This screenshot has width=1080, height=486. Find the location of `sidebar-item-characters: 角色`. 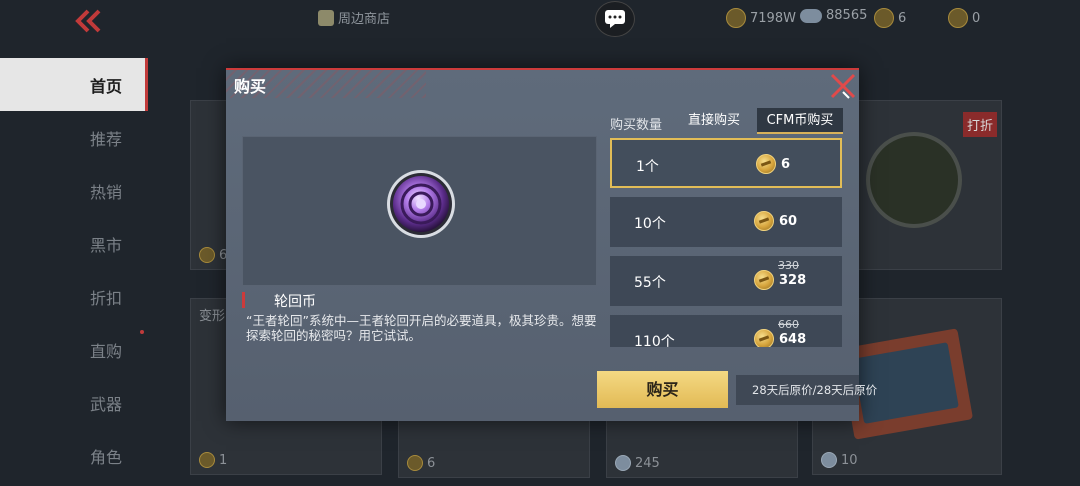

sidebar-item-characters: 角色 is located at coordinates (75, 455).